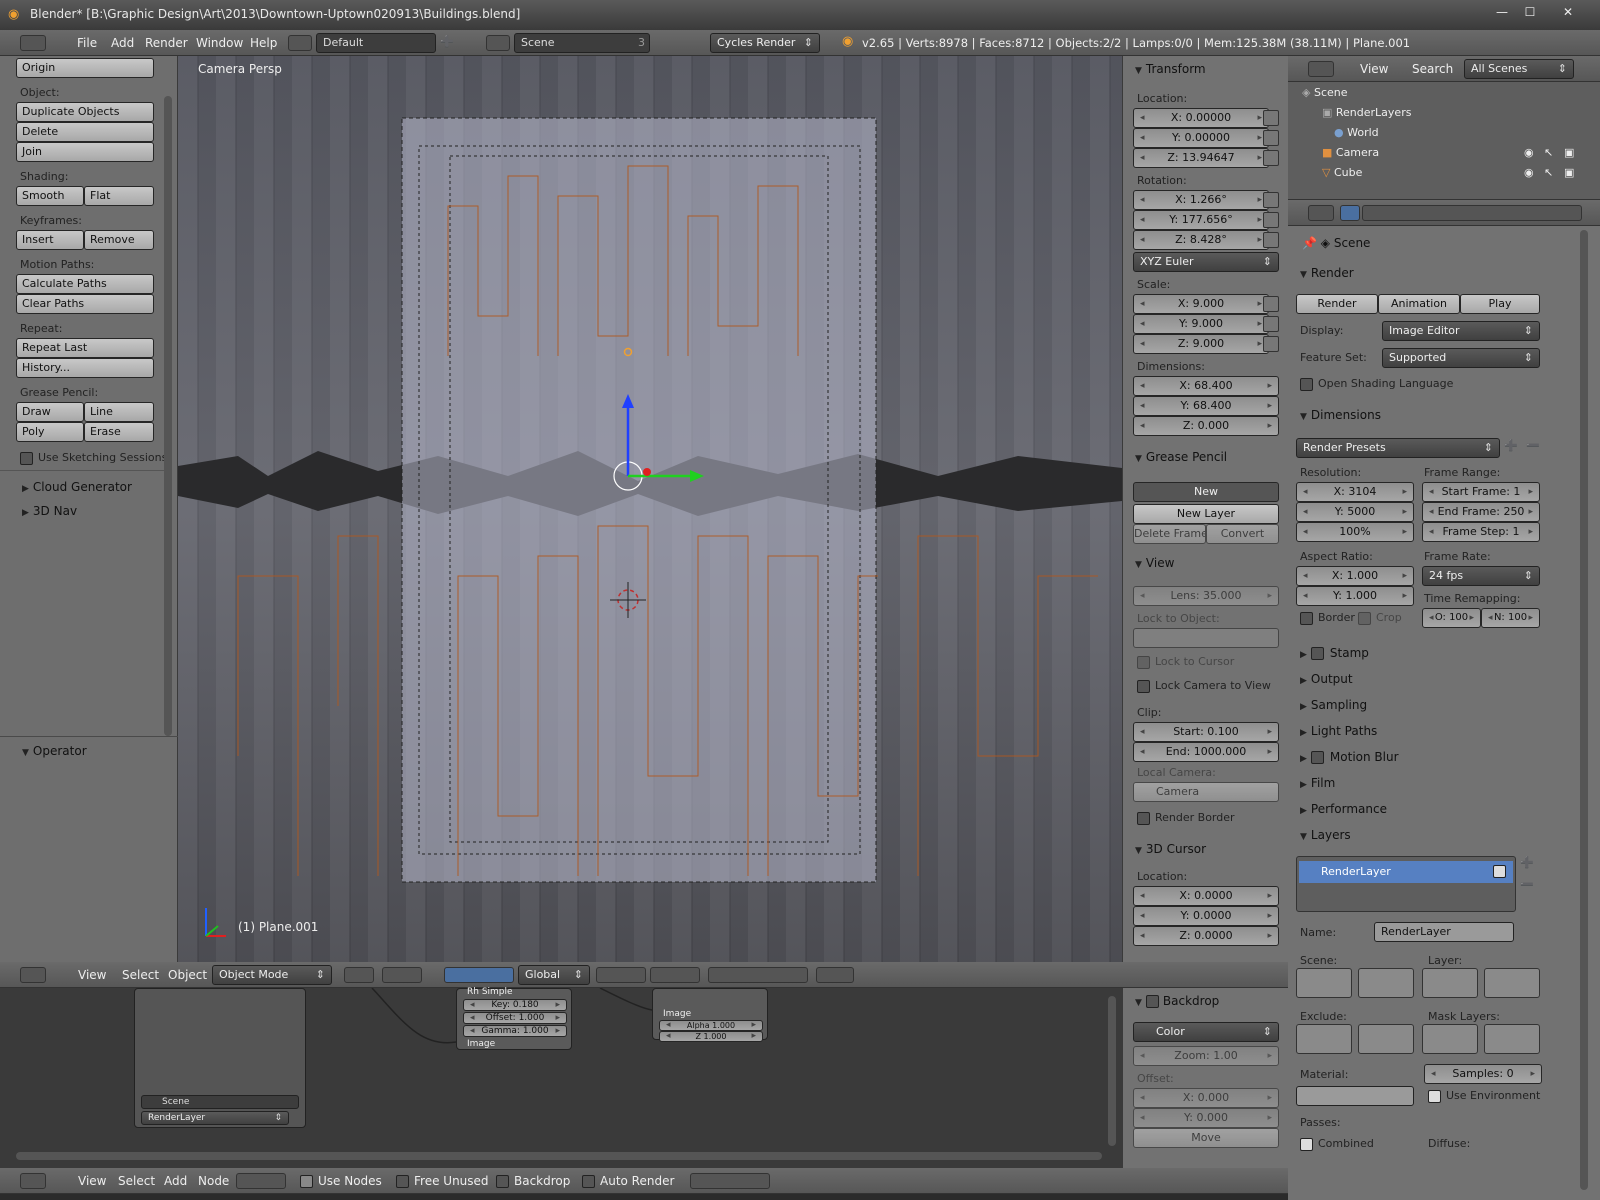 The image size is (1600, 1200). I want to click on add-layer-icon: ➕, so click(1527, 862).